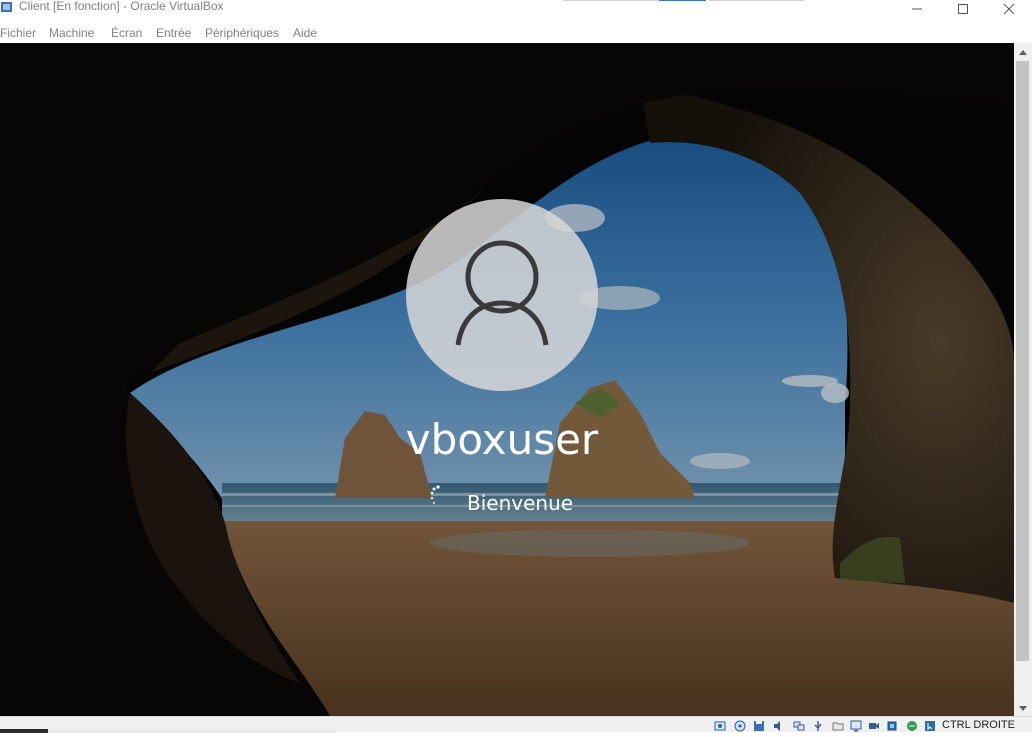  What do you see at coordinates (18, 33) in the screenshot?
I see `menu-fichier: Fichier` at bounding box center [18, 33].